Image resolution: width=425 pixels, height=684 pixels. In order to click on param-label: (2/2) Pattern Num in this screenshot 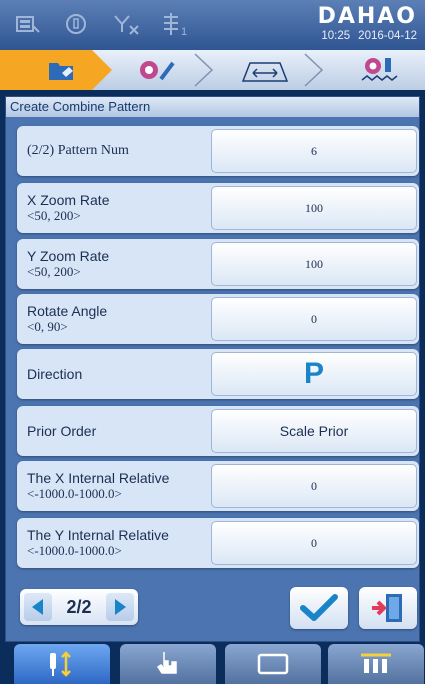, I will do `click(117, 151)`.